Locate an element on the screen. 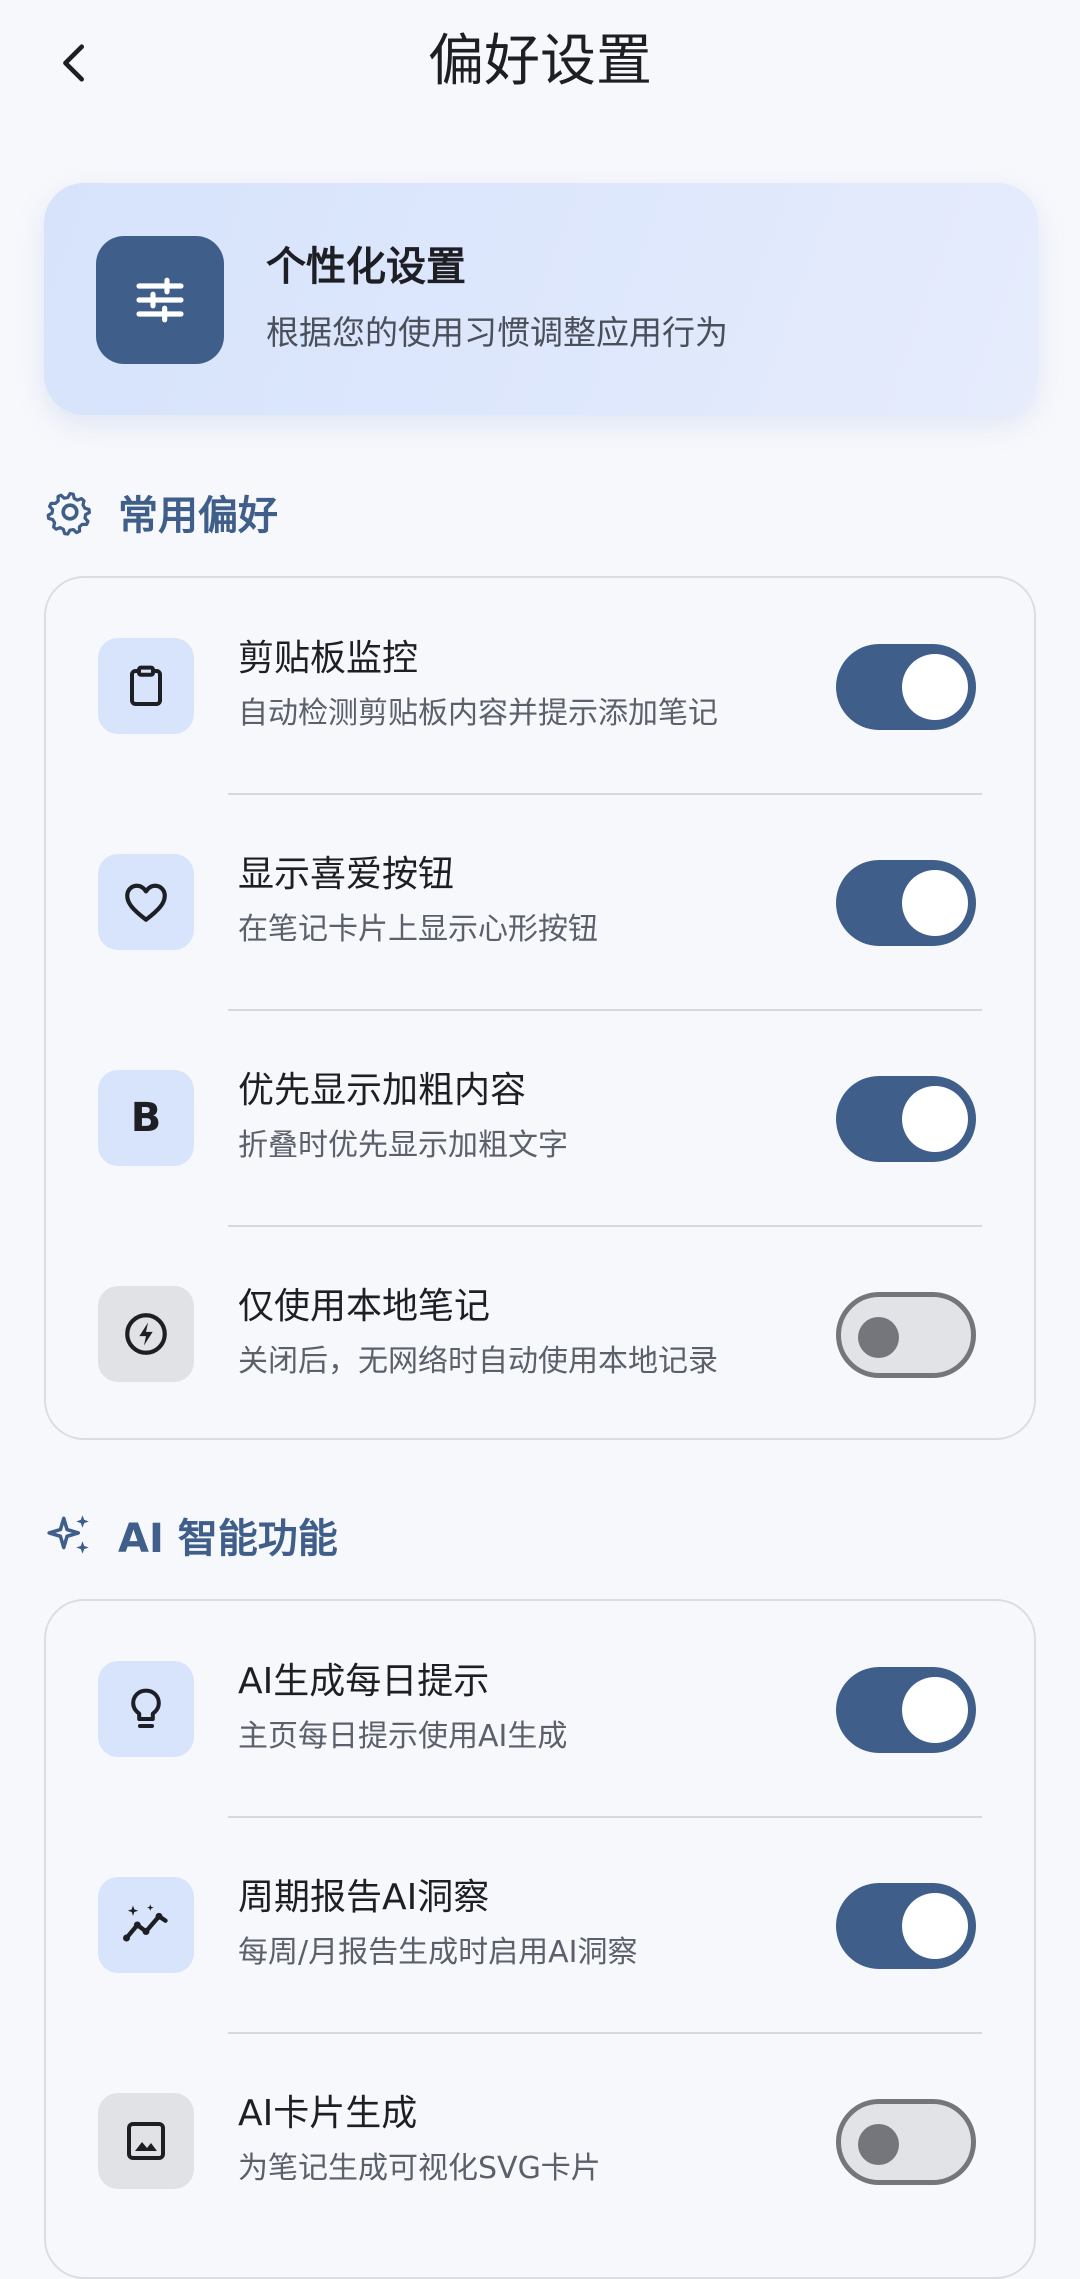 The width and height of the screenshot is (1080, 2279). clipboard-monitor-toggle is located at coordinates (906, 687).